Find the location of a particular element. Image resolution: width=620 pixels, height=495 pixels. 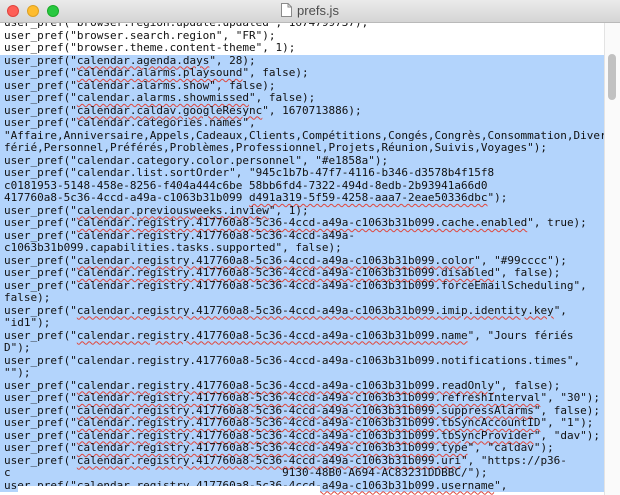

vertical-scrollbar is located at coordinates (612, 259).